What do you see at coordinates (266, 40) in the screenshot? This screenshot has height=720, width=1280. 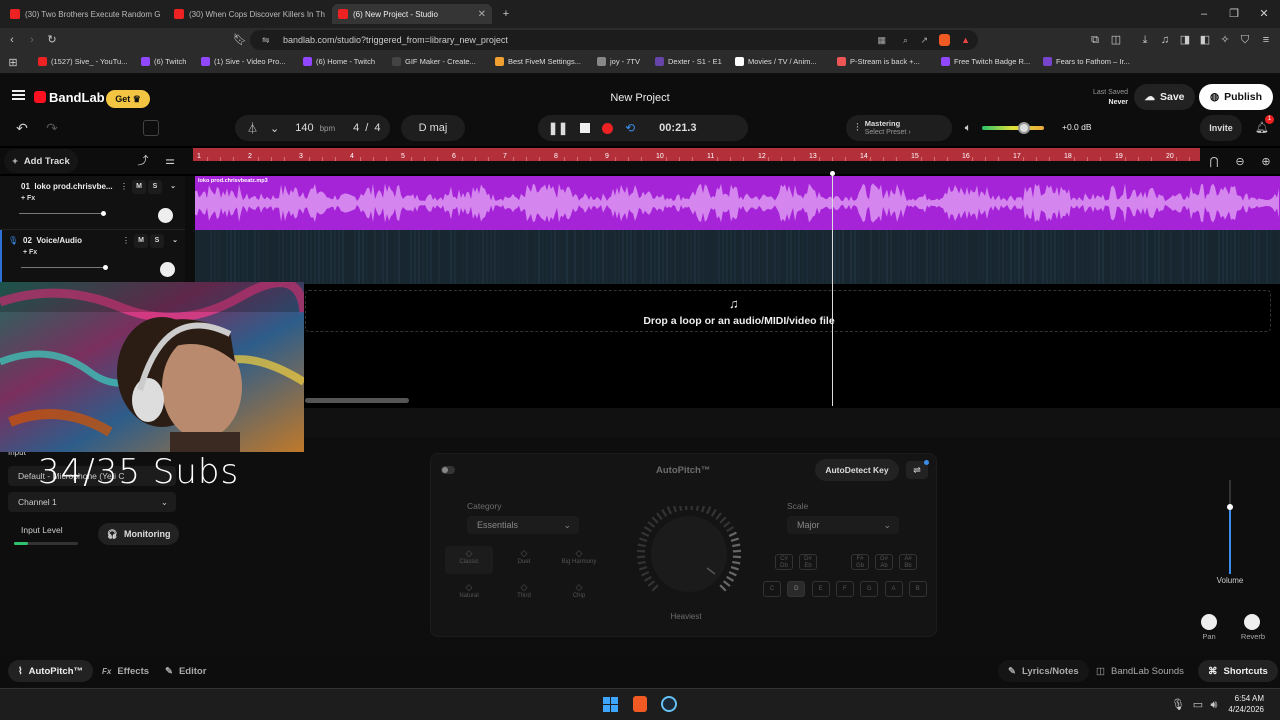 I see `site-settings-icon: ⇋` at bounding box center [266, 40].